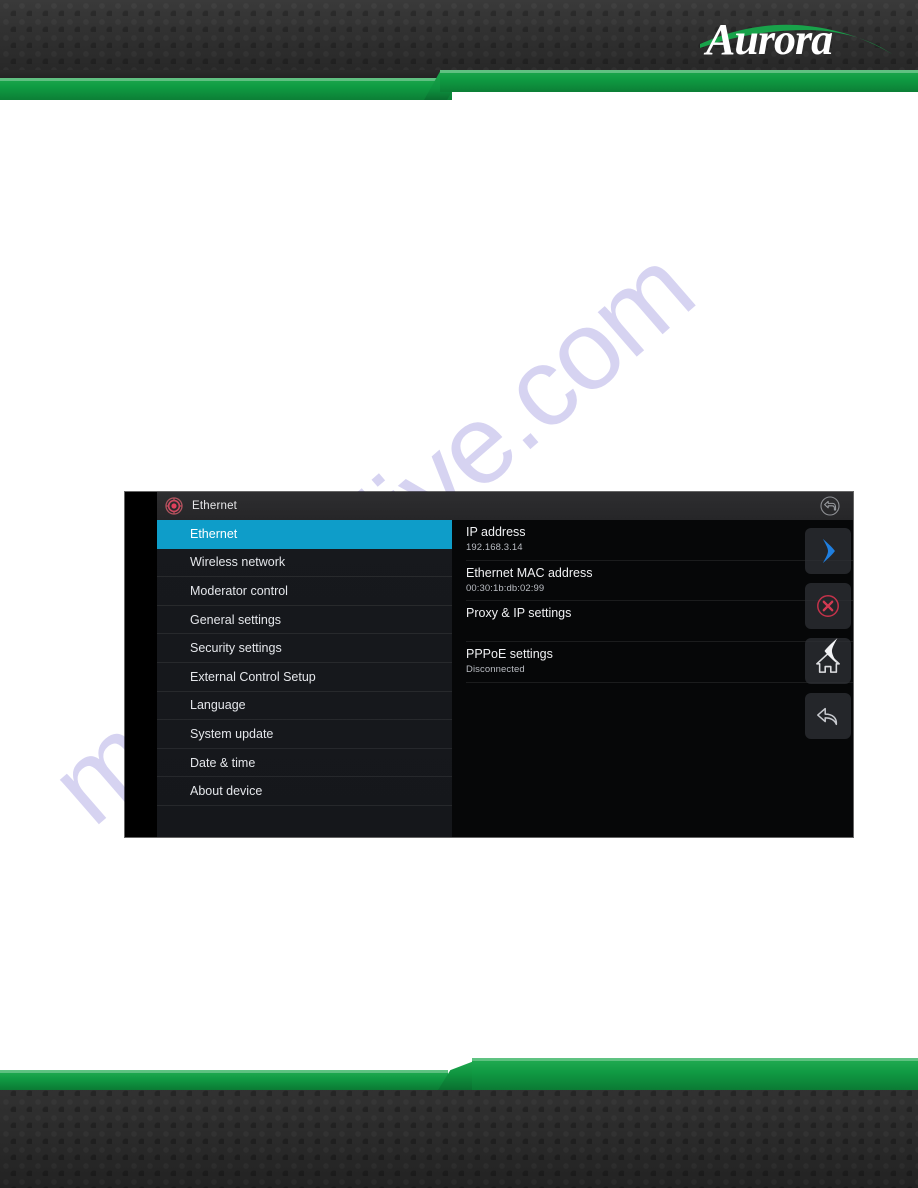 This screenshot has height=1188, width=918. What do you see at coordinates (304, 534) in the screenshot?
I see `sidebar-item-ethernet: Ethernet` at bounding box center [304, 534].